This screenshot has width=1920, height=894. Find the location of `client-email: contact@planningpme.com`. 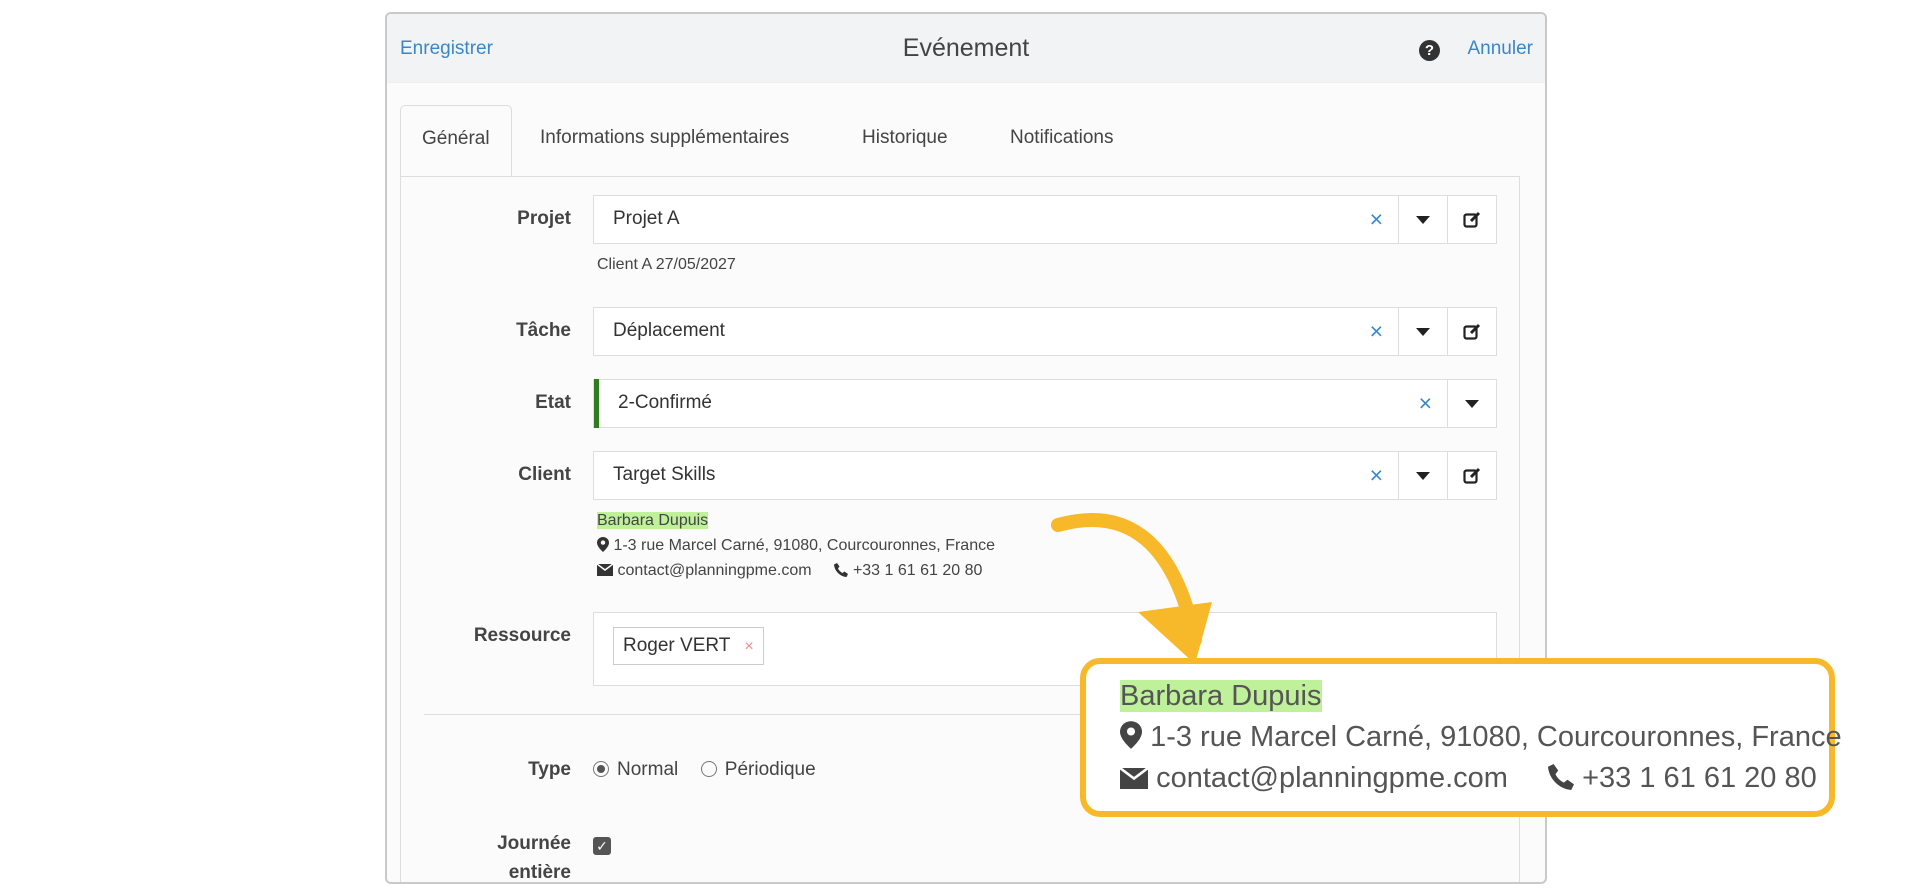

client-email: contact@planningpme.com is located at coordinates (714, 570).